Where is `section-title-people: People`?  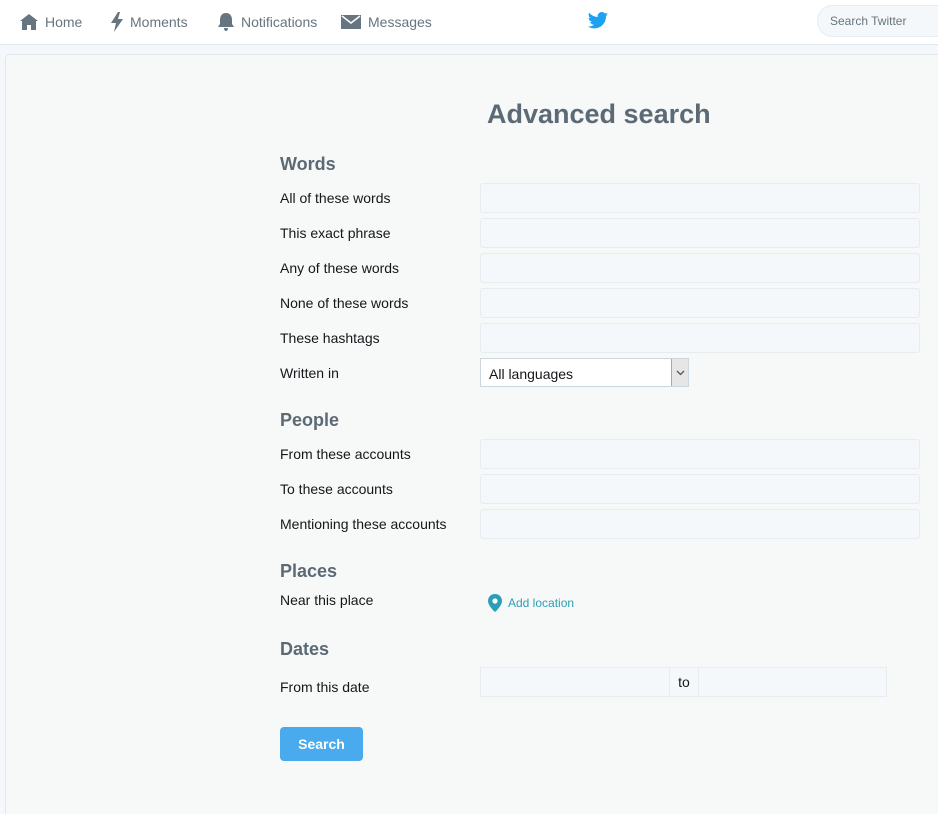
section-title-people: People is located at coordinates (310, 420).